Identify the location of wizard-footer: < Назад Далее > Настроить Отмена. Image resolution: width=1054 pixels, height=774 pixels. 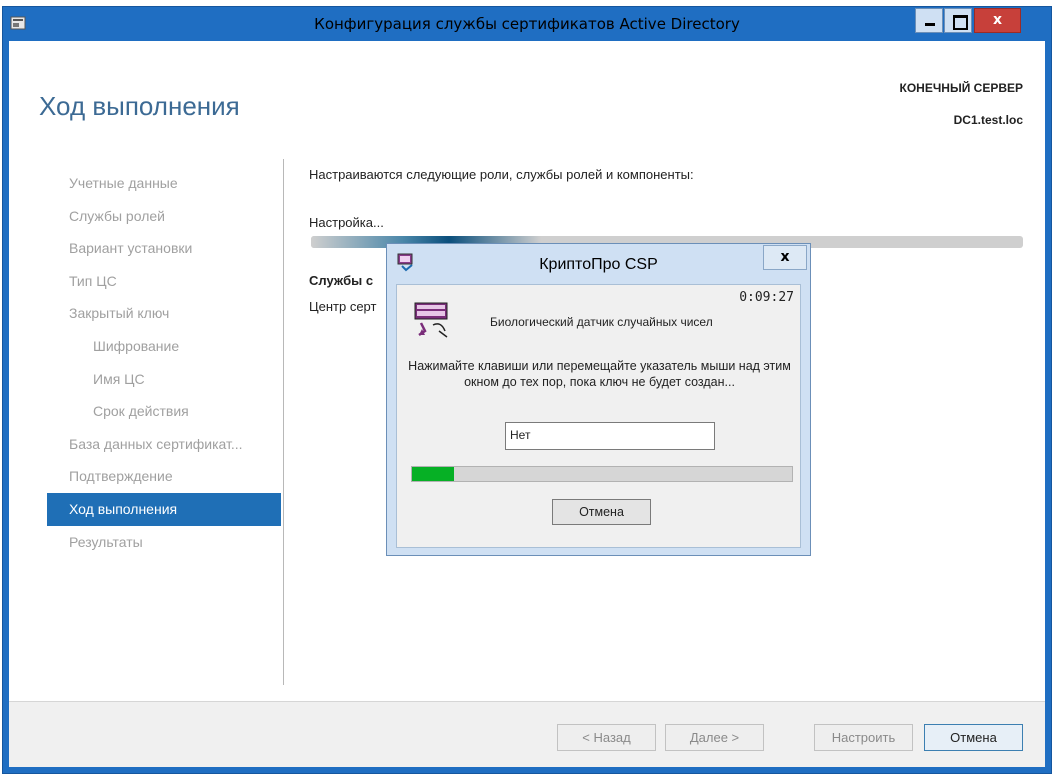
(527, 734).